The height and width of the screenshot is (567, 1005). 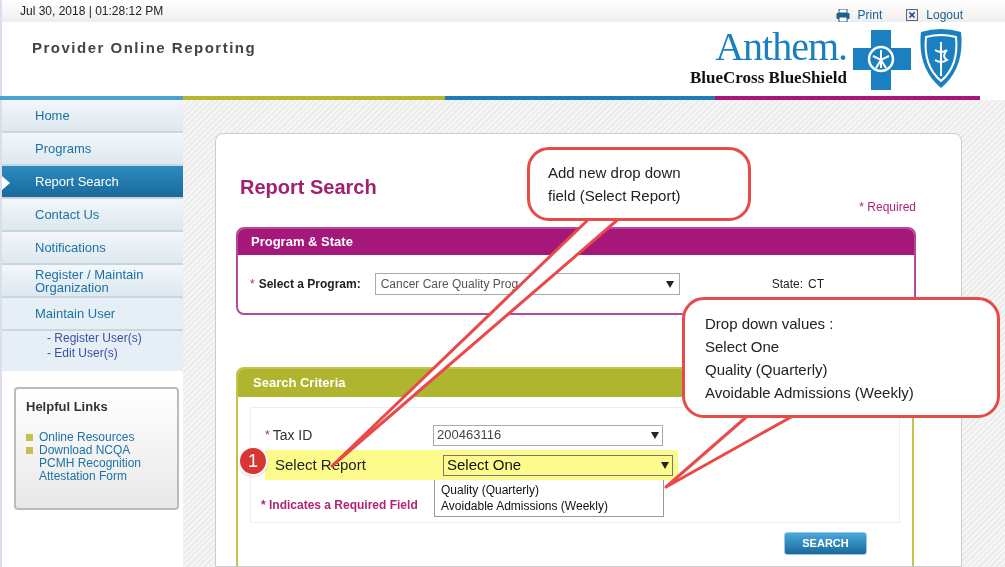 I want to click on date-time: Jul 30, 2018 | 01:28:12 PM, so click(x=92, y=11).